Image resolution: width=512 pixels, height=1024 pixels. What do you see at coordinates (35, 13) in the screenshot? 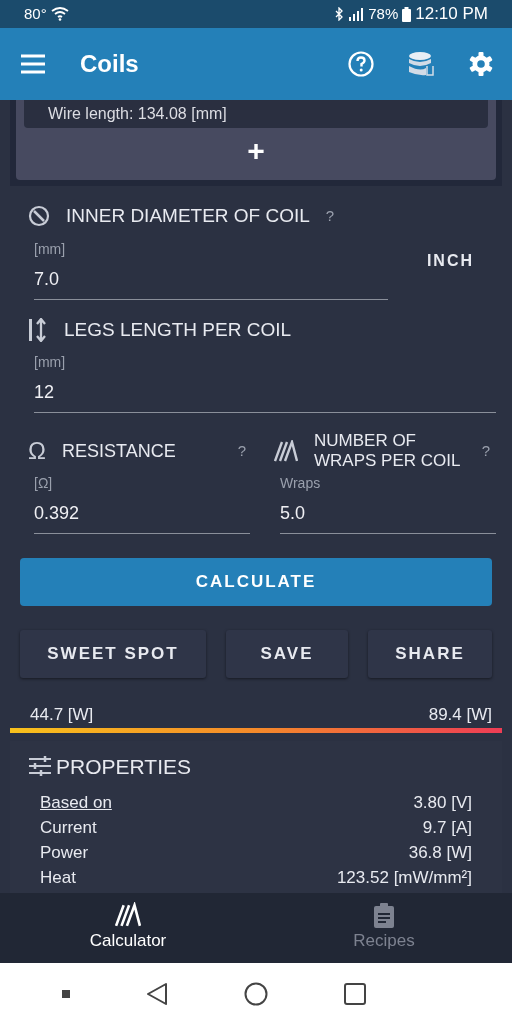
I see `temperature: 80°` at bounding box center [35, 13].